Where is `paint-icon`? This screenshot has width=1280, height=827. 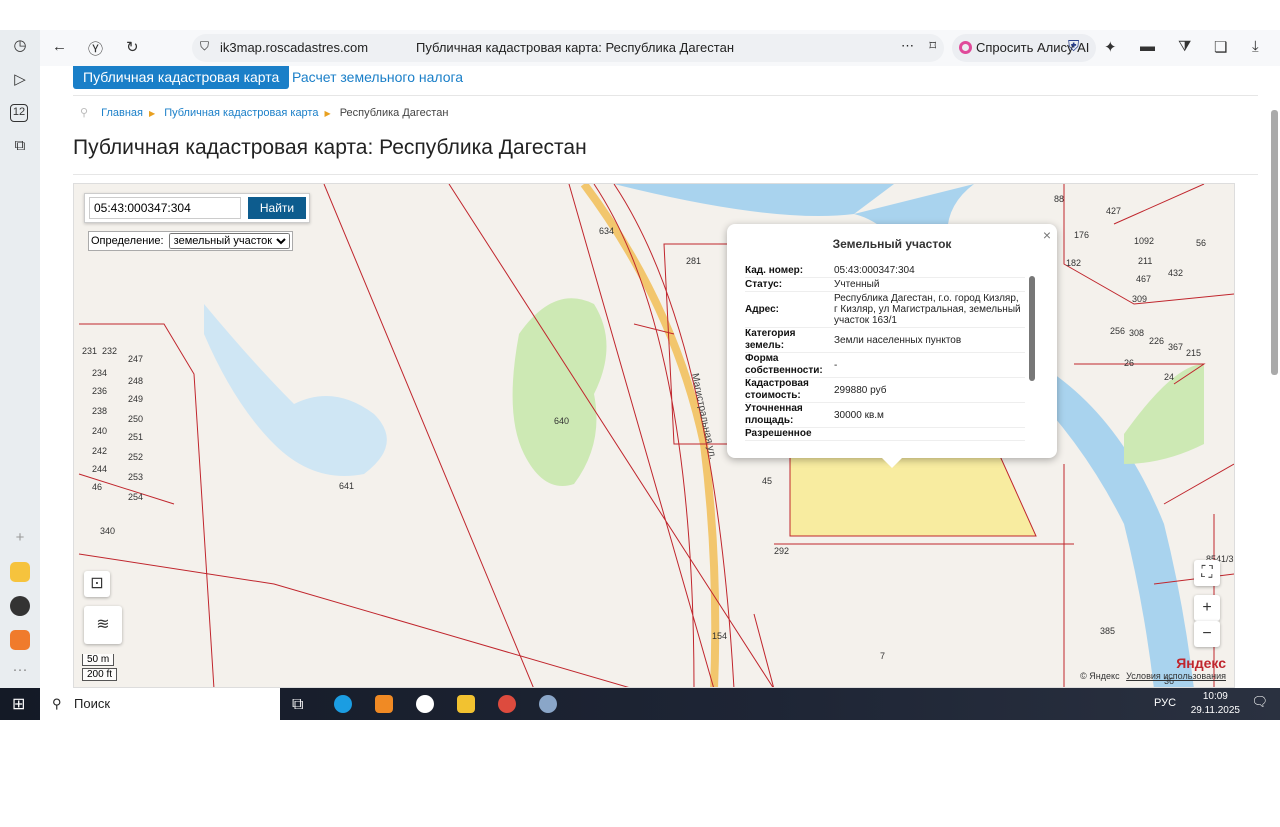 paint-icon is located at coordinates (548, 704).